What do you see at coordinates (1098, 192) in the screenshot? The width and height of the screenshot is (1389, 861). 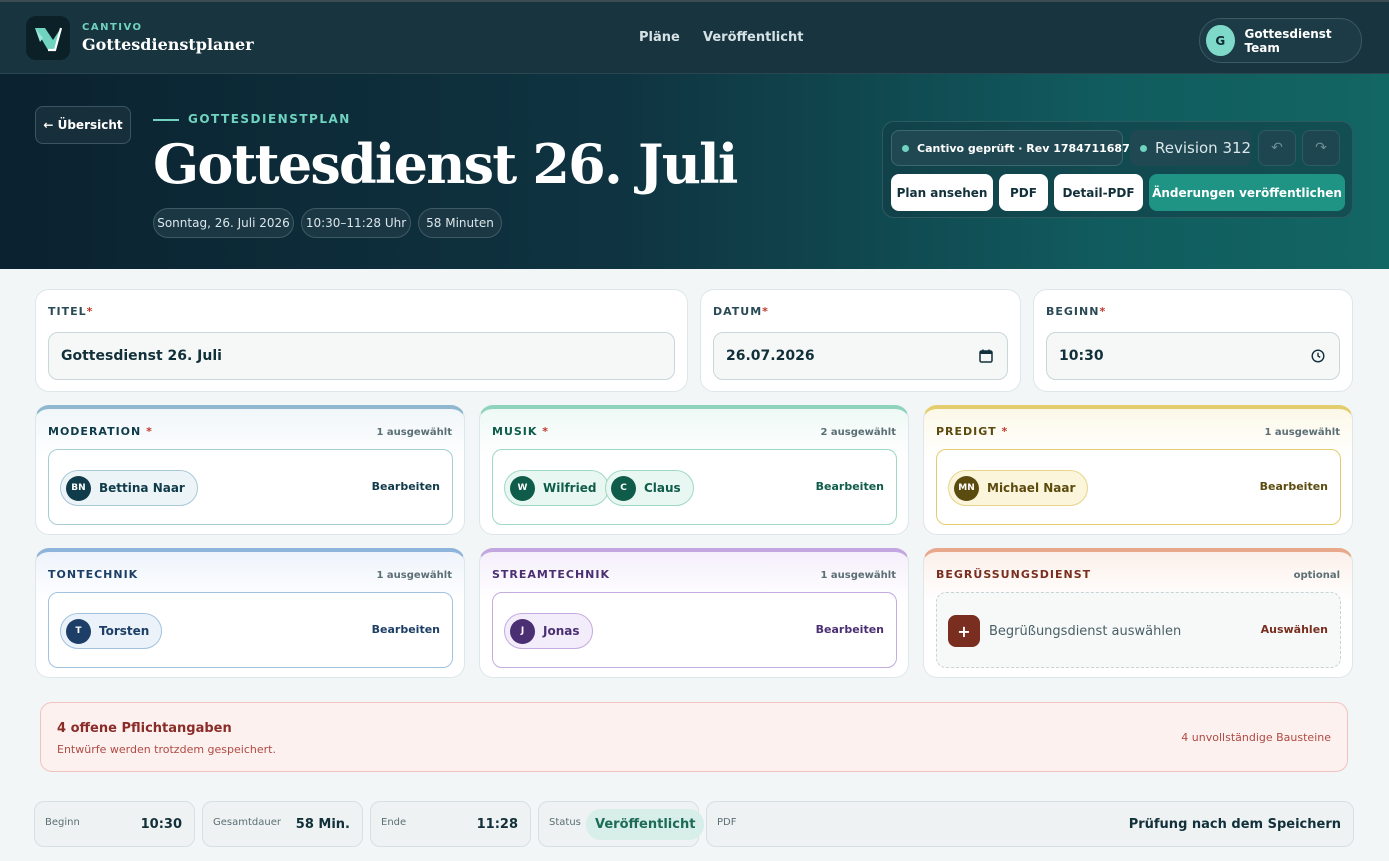 I see `detail-pdf-button: Detail-PDF` at bounding box center [1098, 192].